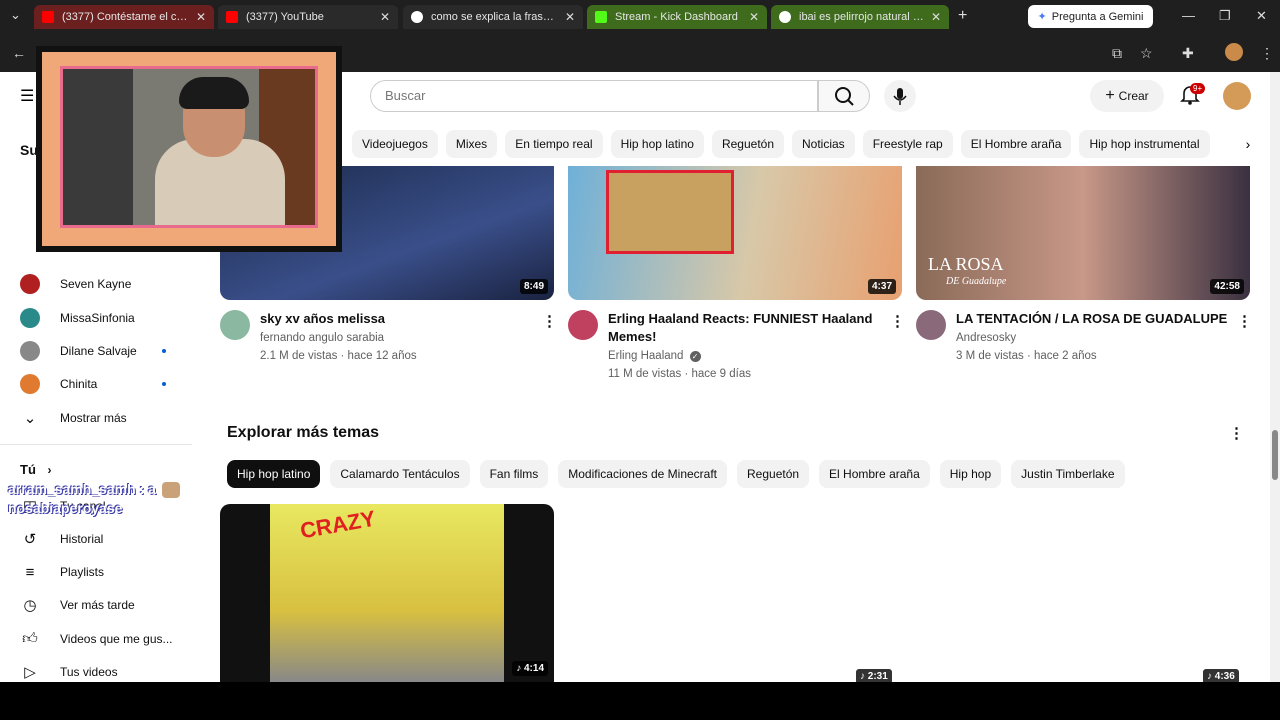 This screenshot has height=720, width=1280. I want to click on history-icon: ↺, so click(30, 539).